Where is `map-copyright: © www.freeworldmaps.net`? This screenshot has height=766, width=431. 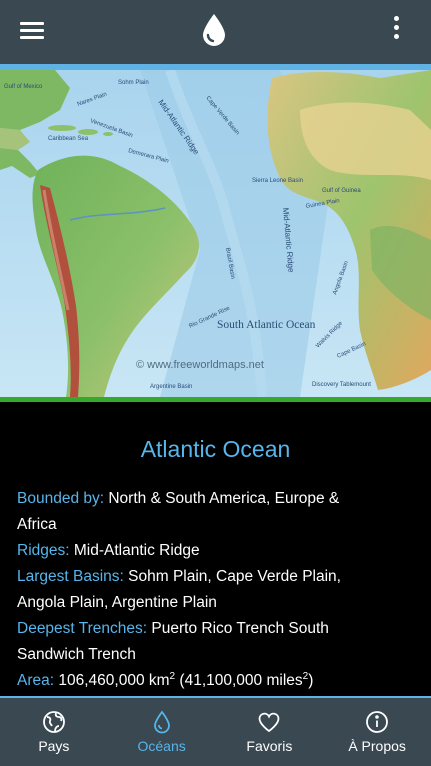
map-copyright: © www.freeworldmaps.net is located at coordinates (200, 365).